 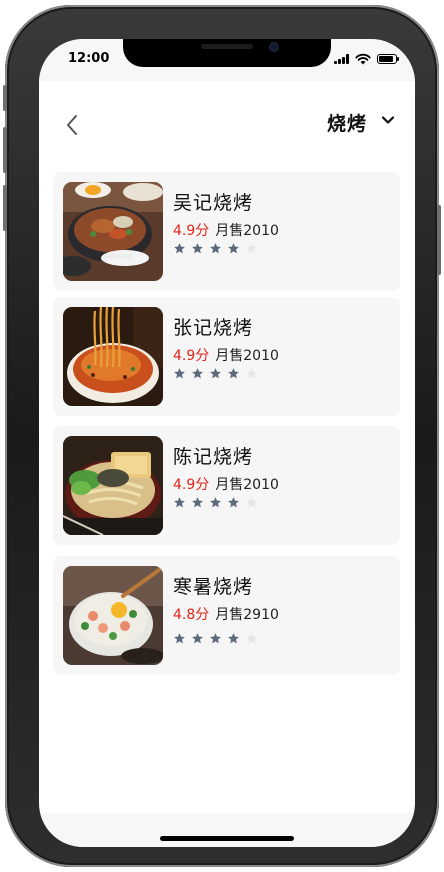 I want to click on shop-meta: 4.8分 月售2910, so click(x=226, y=614).